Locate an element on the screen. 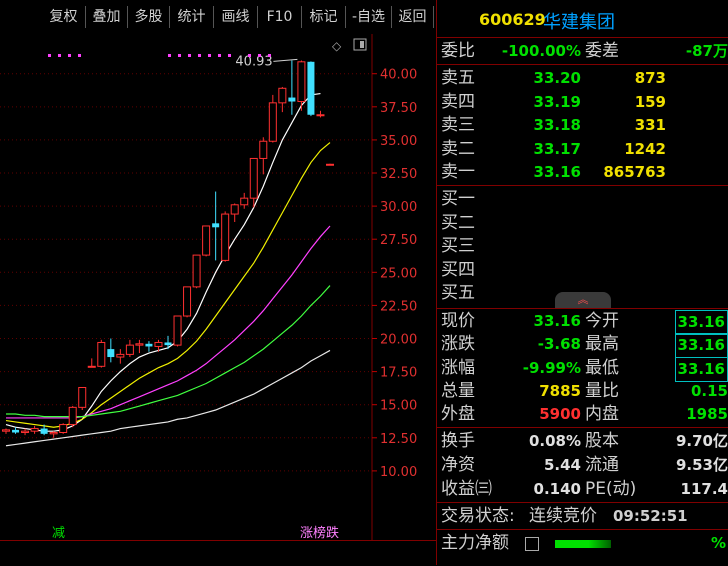  toolbar-button-f10: F10 is located at coordinates (280, 17).